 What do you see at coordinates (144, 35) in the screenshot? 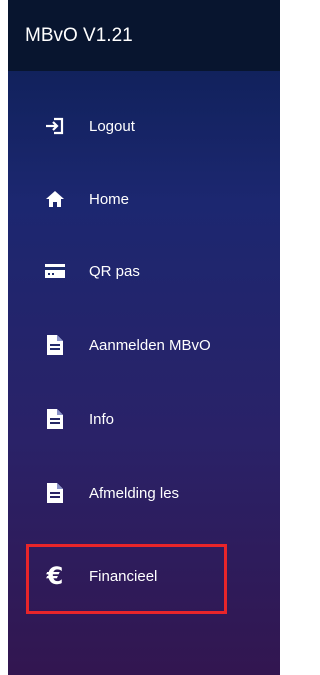
I see `app-header: MBvO V1.21` at bounding box center [144, 35].